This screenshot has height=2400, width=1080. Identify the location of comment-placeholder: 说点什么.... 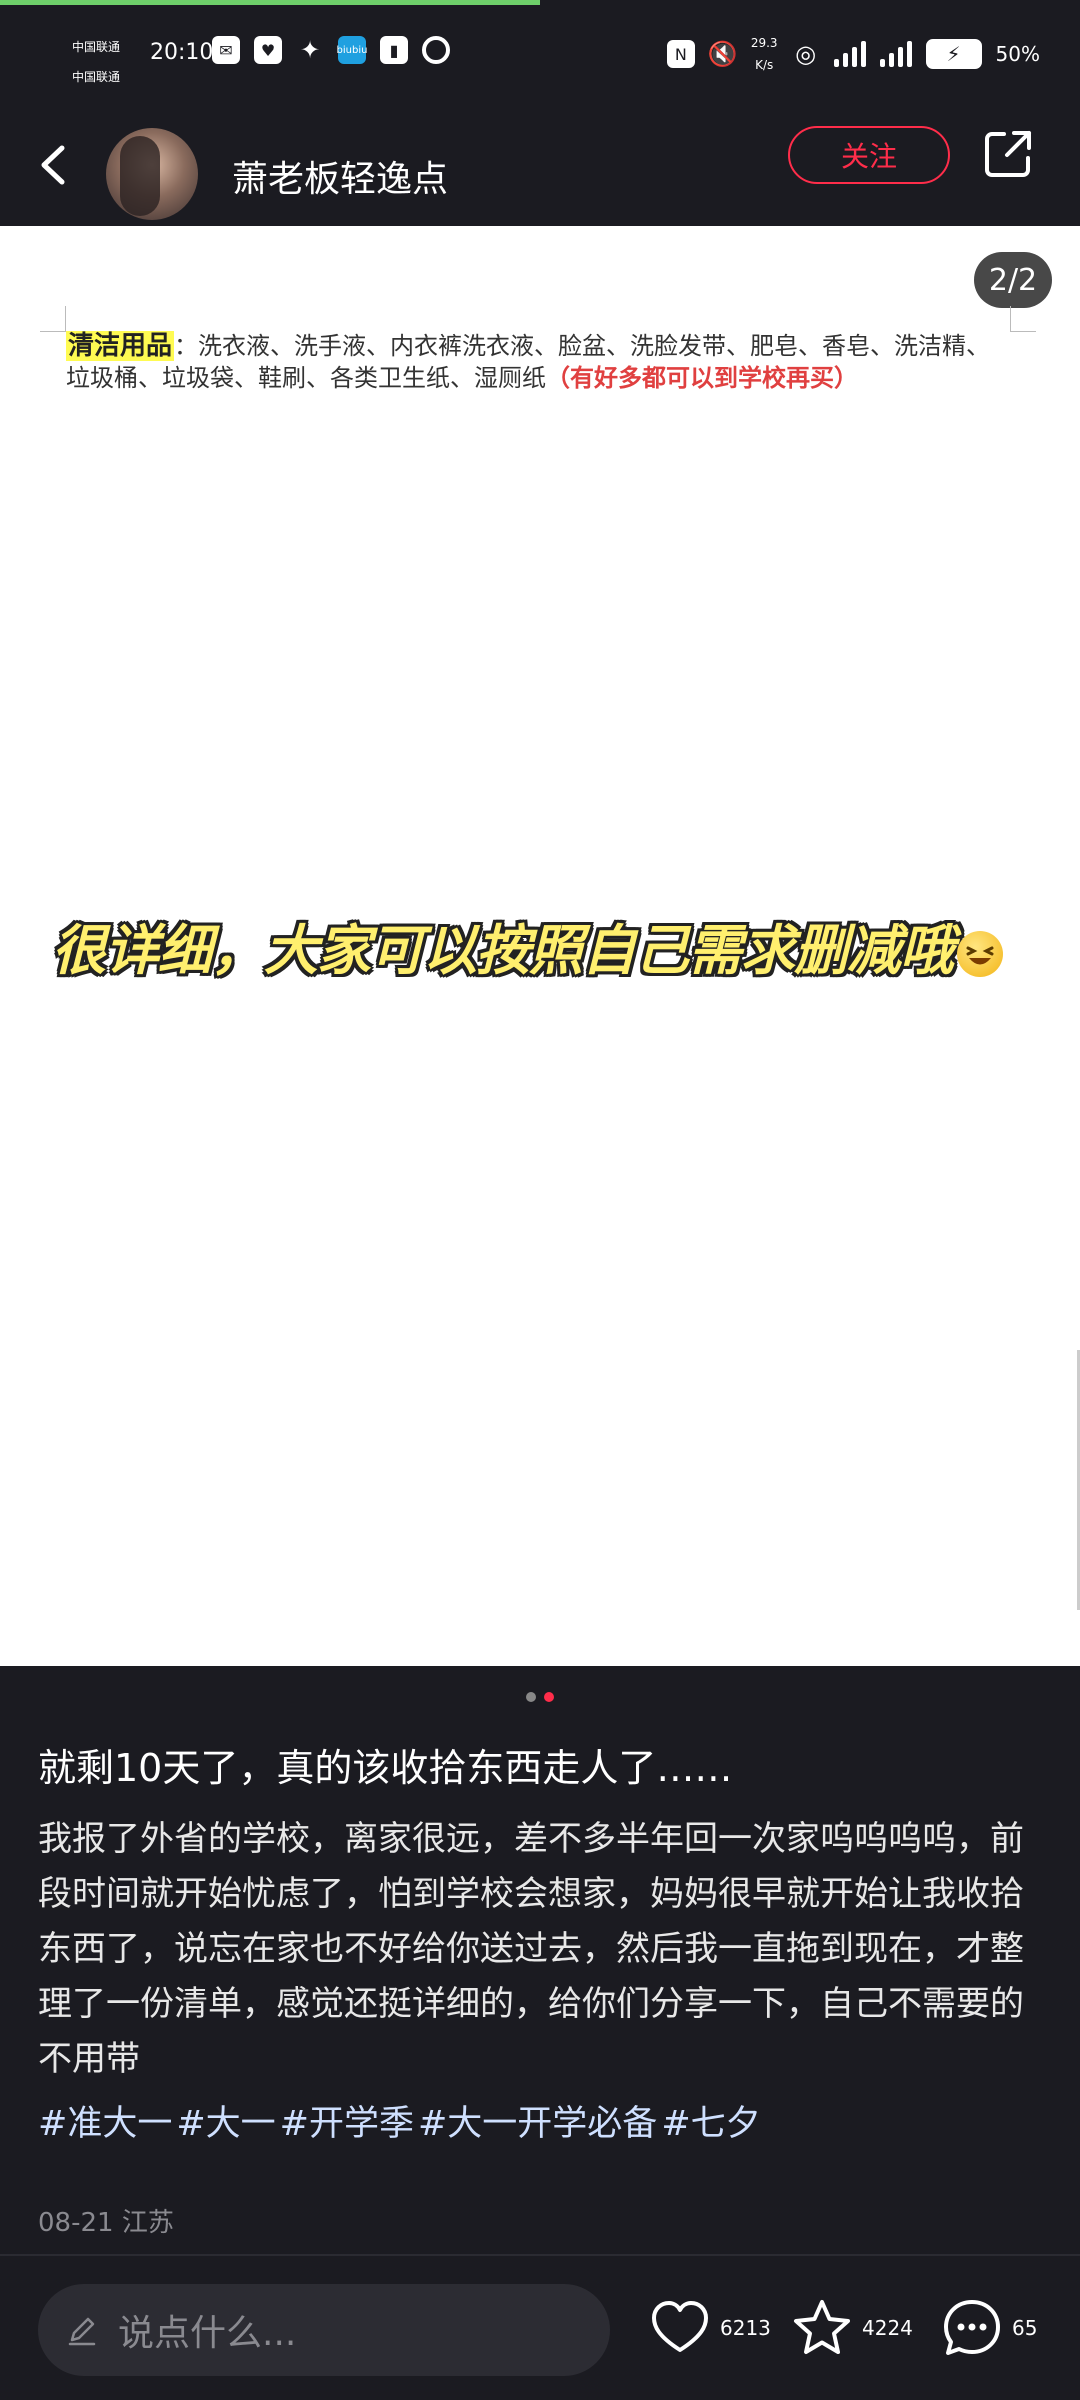
(207, 2333).